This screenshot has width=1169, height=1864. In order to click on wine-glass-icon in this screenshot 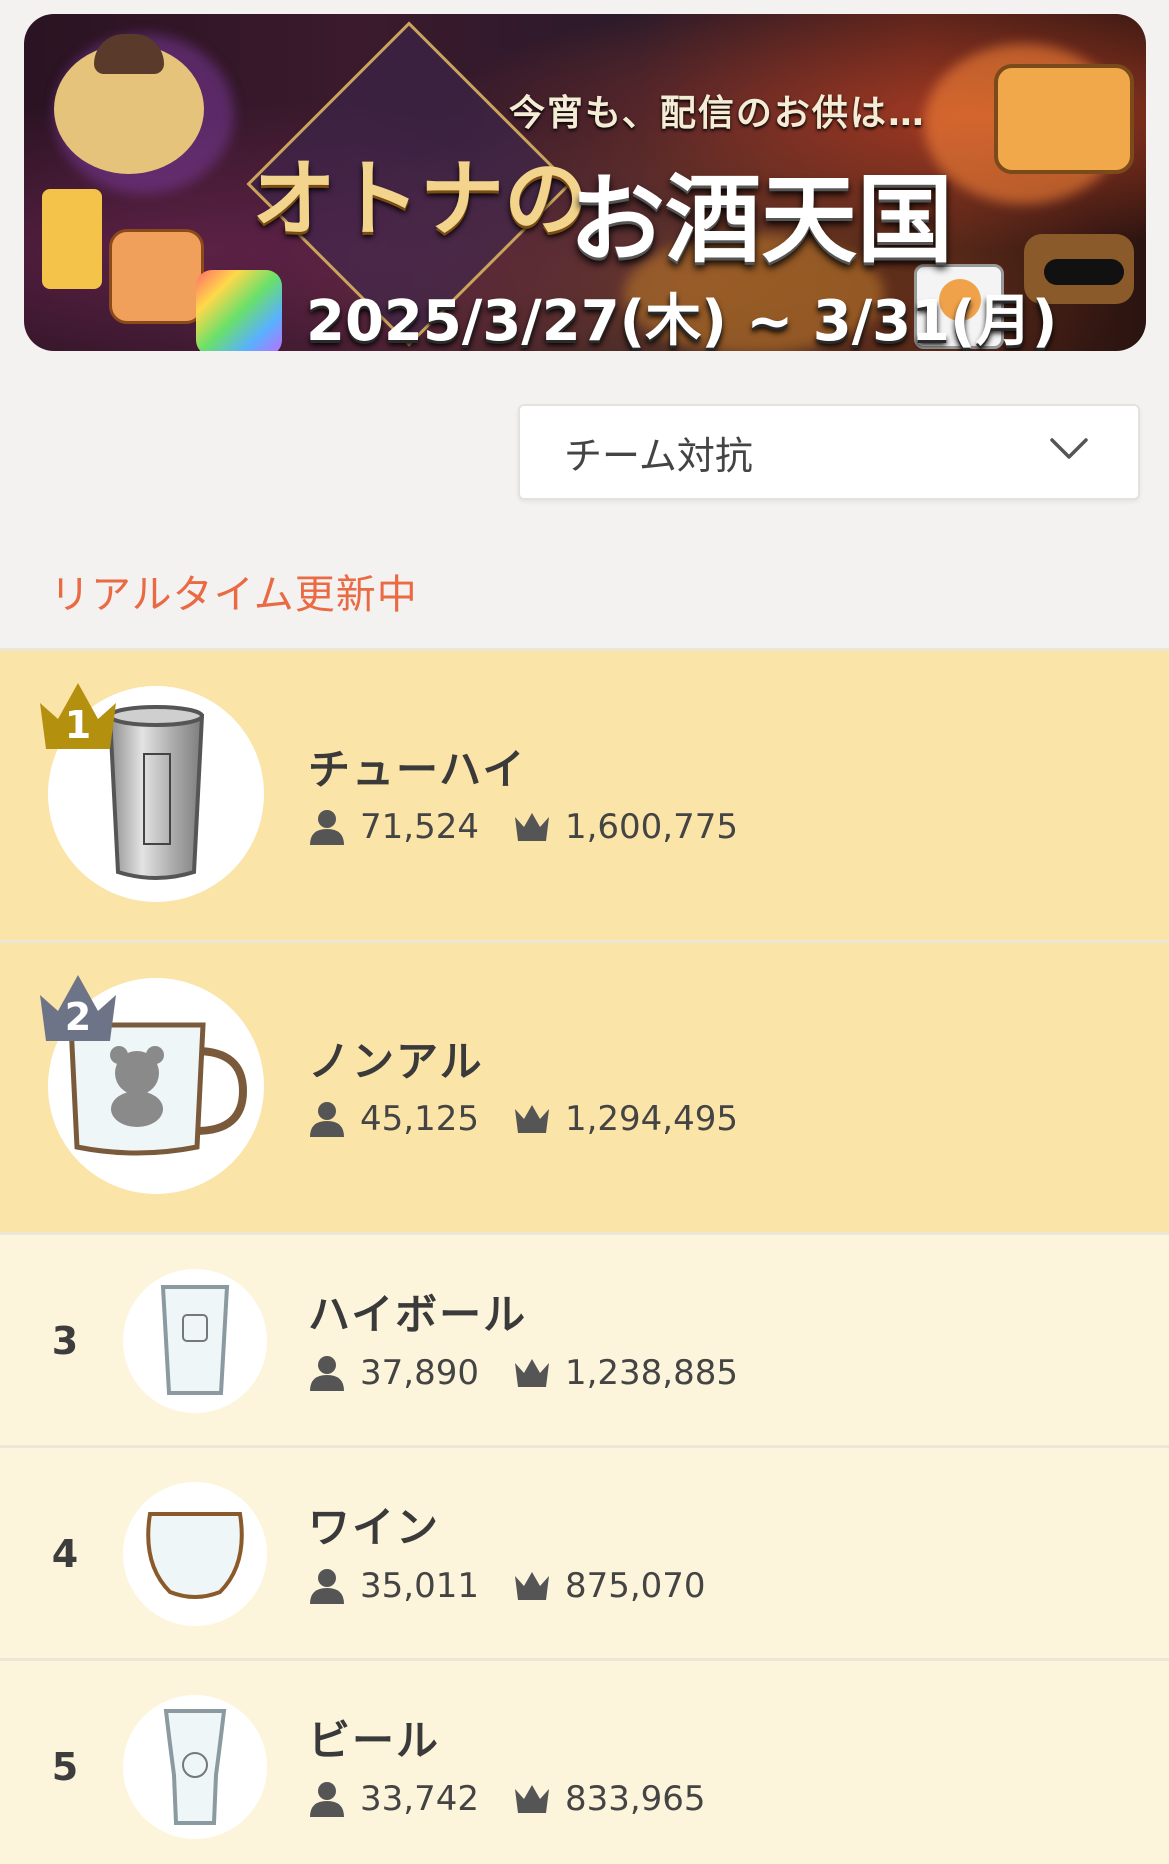, I will do `click(195, 1555)`.